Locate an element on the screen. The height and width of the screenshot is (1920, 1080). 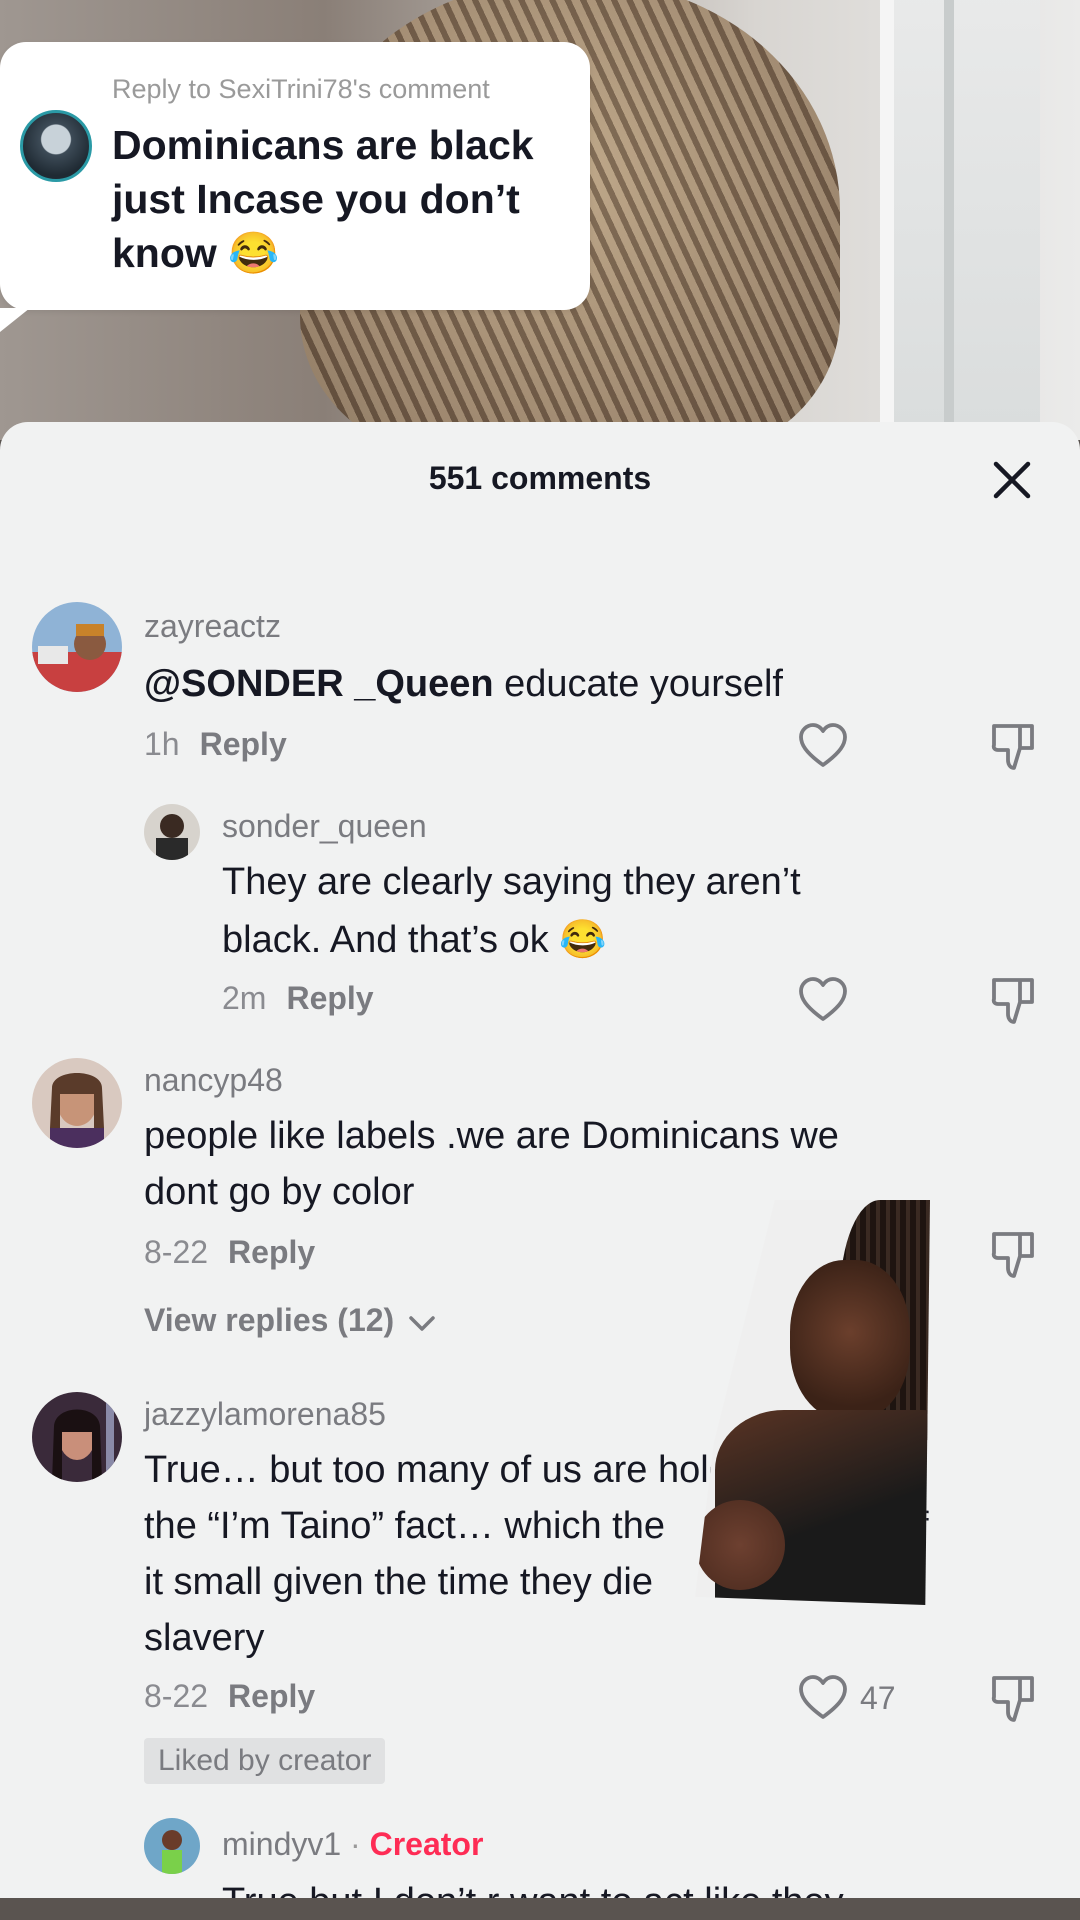
comment-username: mindyv1 is located at coordinates (281, 1844).